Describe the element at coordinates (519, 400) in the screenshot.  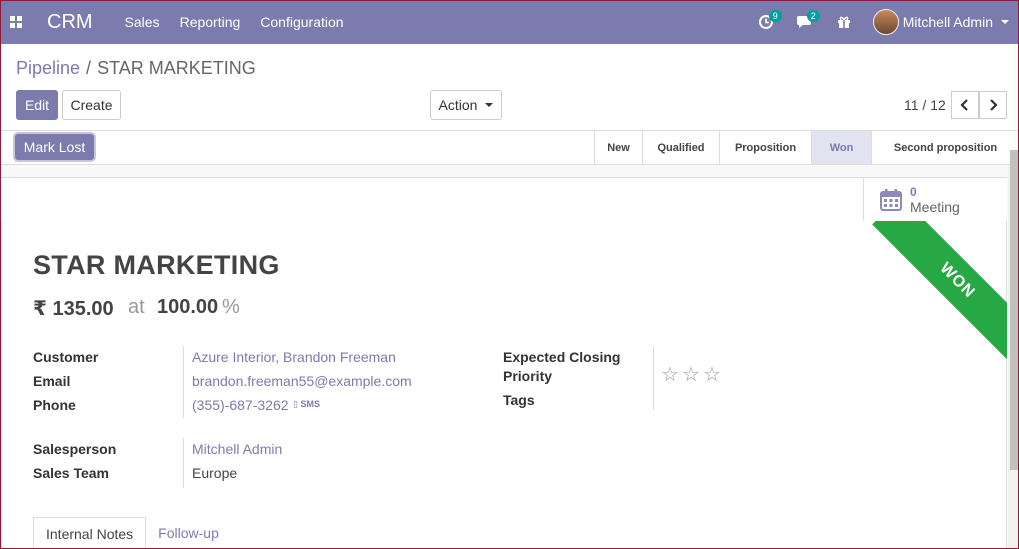
I see `tags-label: Tags` at that location.